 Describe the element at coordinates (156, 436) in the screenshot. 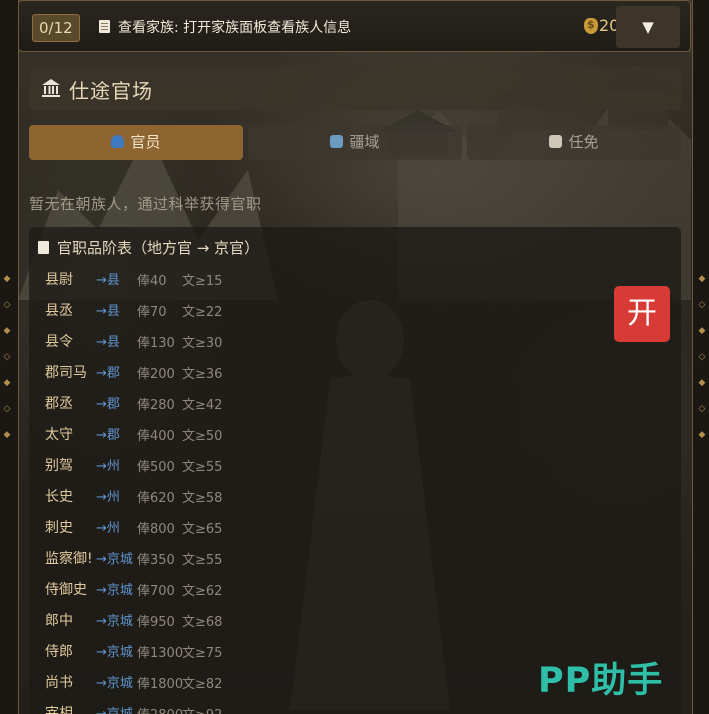

I see `rank-salary: 俸400` at that location.